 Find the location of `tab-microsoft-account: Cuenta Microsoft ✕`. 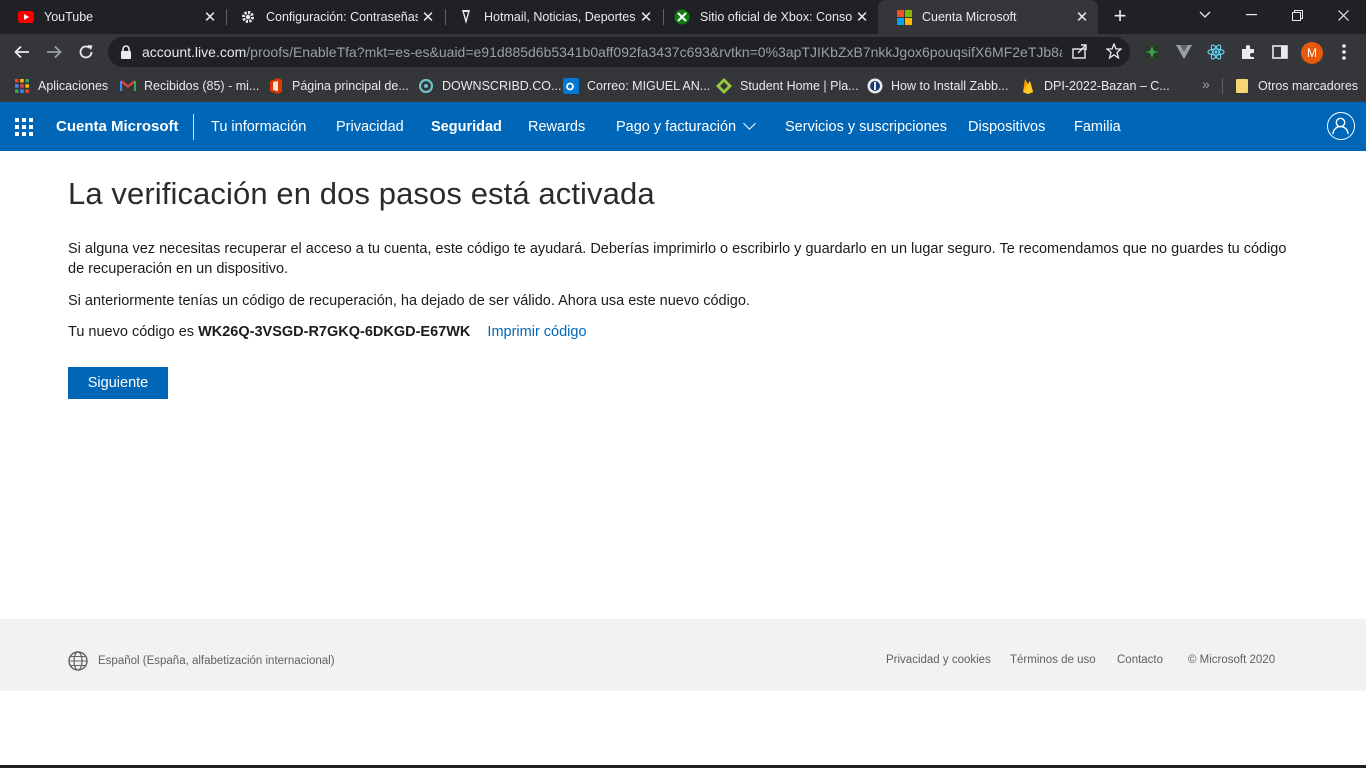

tab-microsoft-account: Cuenta Microsoft ✕ is located at coordinates (988, 17).